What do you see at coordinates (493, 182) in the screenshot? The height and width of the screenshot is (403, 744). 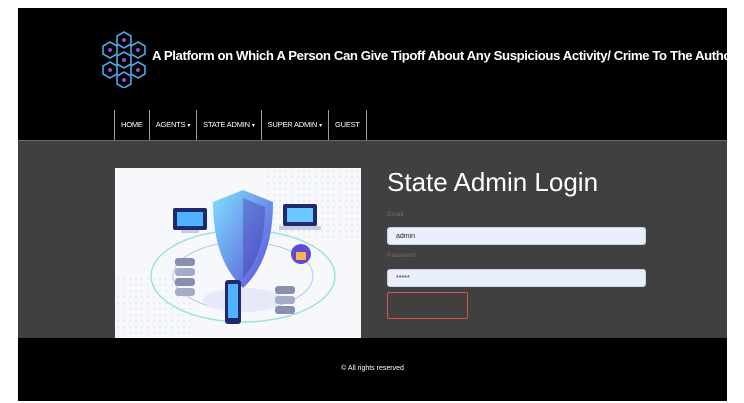 I see `login-title: State Admin Login` at bounding box center [493, 182].